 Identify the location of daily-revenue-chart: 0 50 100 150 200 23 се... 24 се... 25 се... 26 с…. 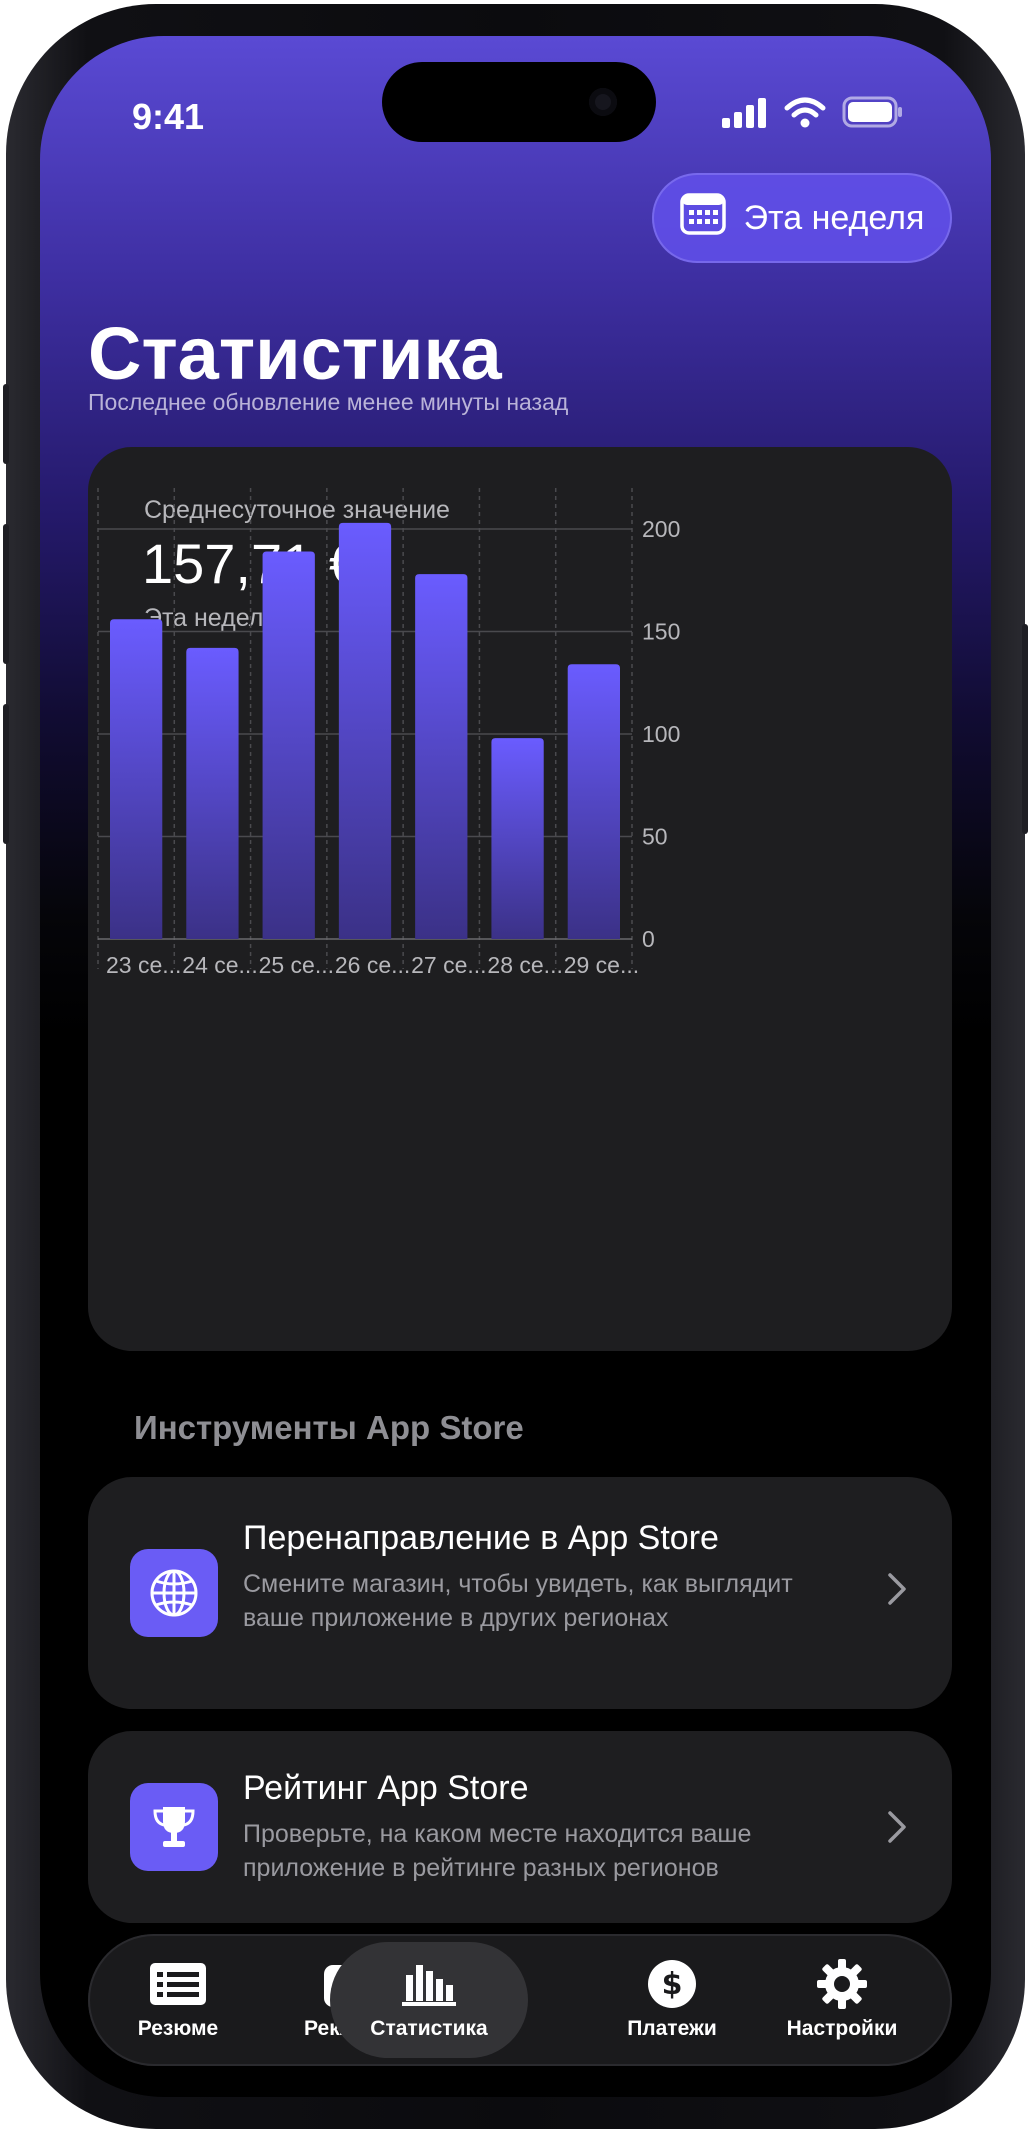
(388, 733).